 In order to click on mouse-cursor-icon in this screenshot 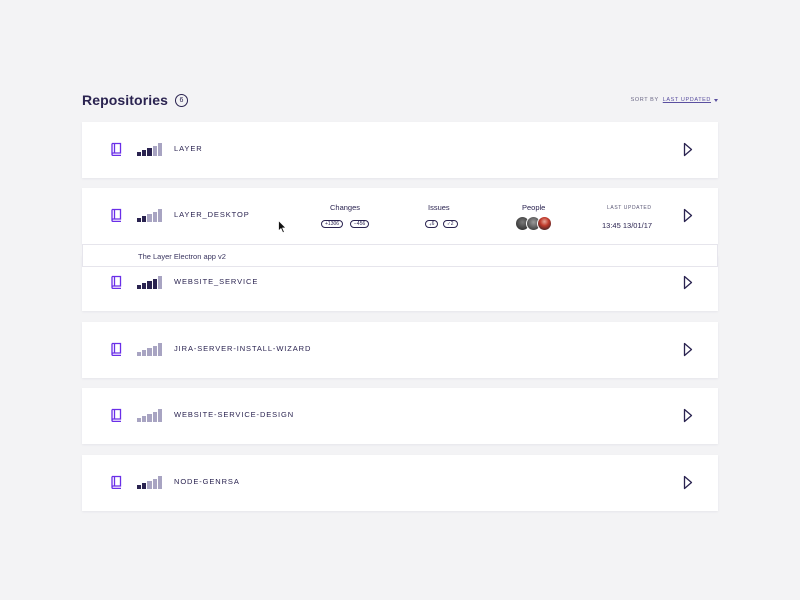, I will do `click(282, 227)`.